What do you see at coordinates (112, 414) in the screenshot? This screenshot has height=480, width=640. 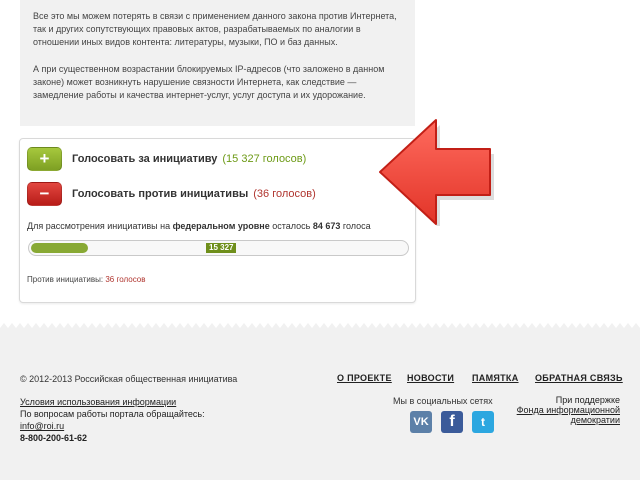 I see `questions-text: По вопросам работы портала обращайтесь:` at bounding box center [112, 414].